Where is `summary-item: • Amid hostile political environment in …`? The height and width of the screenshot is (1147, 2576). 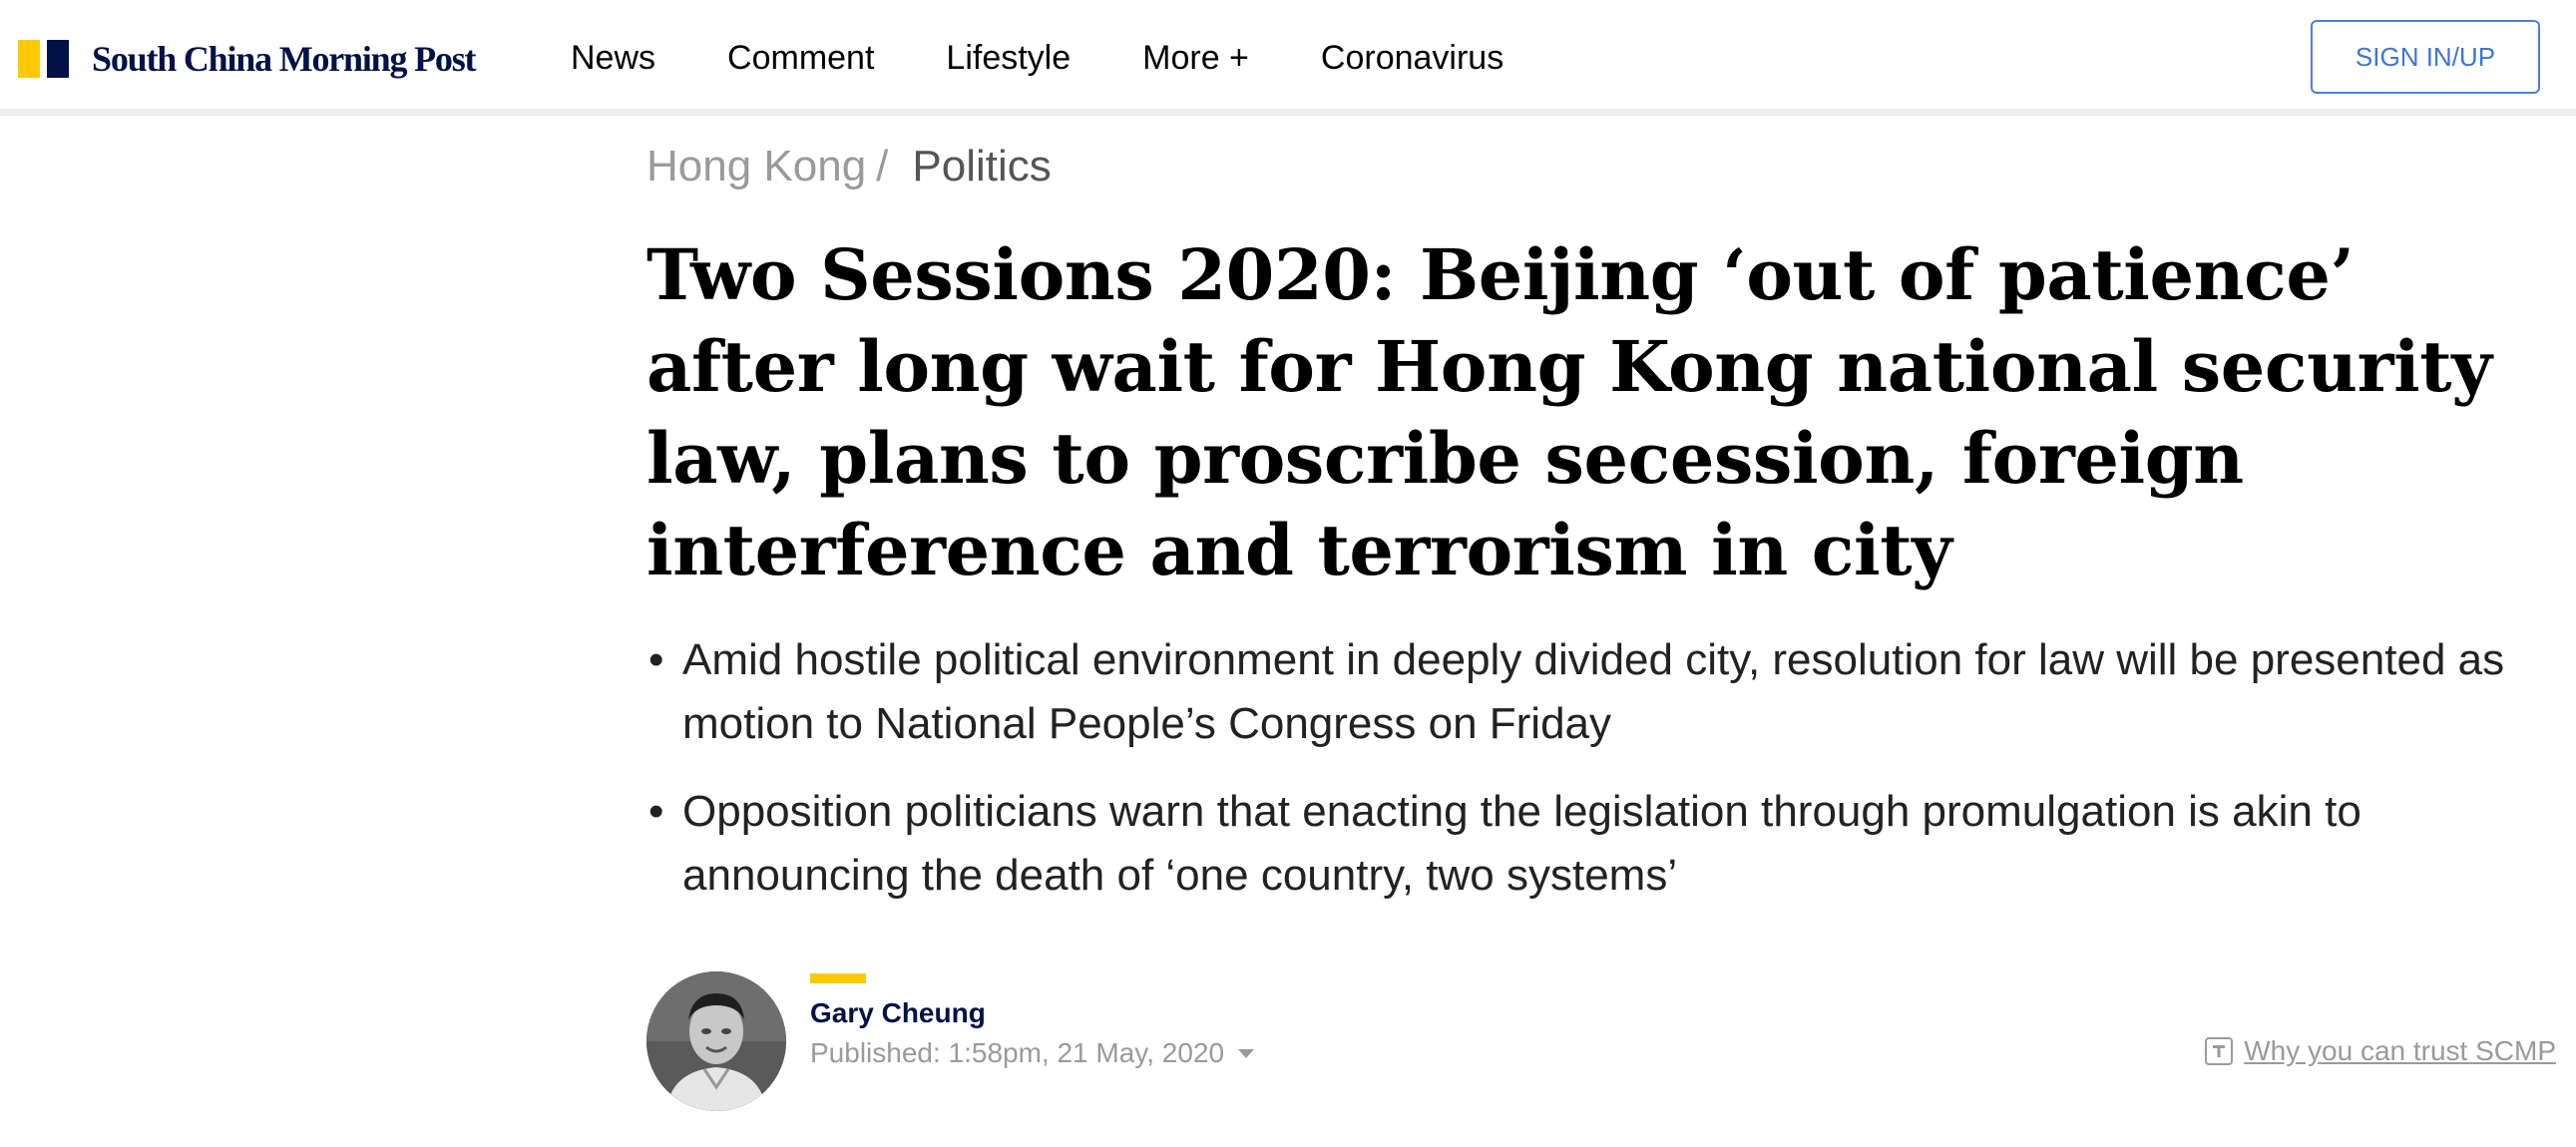
summary-item: • Amid hostile political environment in … is located at coordinates (1594, 692).